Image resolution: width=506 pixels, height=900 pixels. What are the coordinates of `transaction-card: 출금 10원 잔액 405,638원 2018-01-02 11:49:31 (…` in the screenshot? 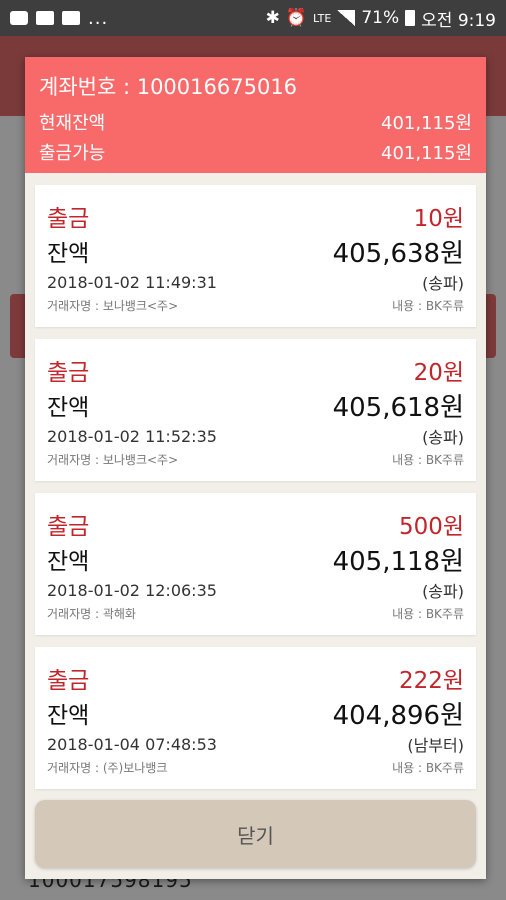 It's located at (255, 256).